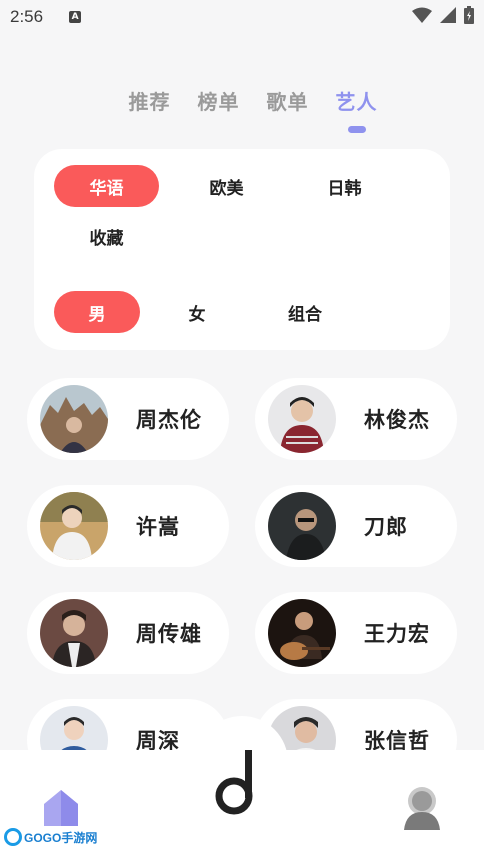  What do you see at coordinates (422, 15) in the screenshot?
I see `wifi-icon` at bounding box center [422, 15].